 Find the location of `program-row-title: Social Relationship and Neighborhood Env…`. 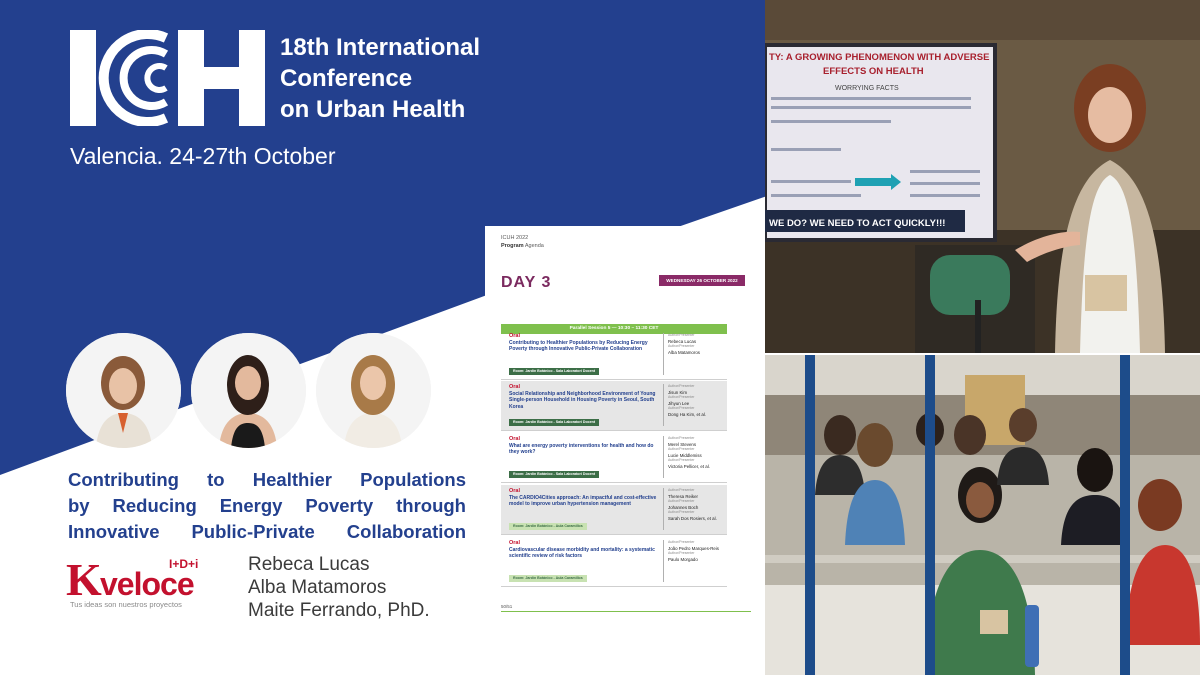

program-row-title: Social Relationship and Neighborhood Env… is located at coordinates (582, 400).